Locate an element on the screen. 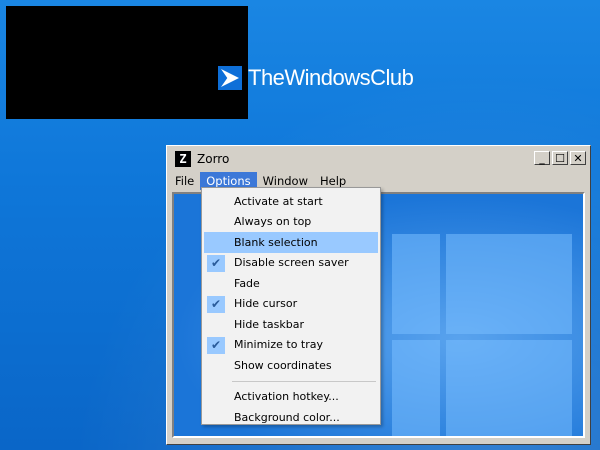  menu-item-hide-cursor: ✔ Hide cursor is located at coordinates (291, 304).